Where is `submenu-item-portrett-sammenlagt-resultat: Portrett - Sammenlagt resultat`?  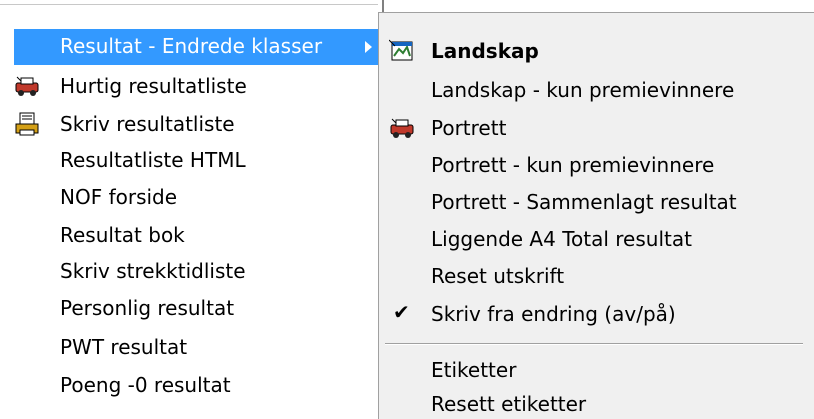
submenu-item-portrett-sammenlagt-resultat: Portrett - Sammenlagt resultat is located at coordinates (596, 203).